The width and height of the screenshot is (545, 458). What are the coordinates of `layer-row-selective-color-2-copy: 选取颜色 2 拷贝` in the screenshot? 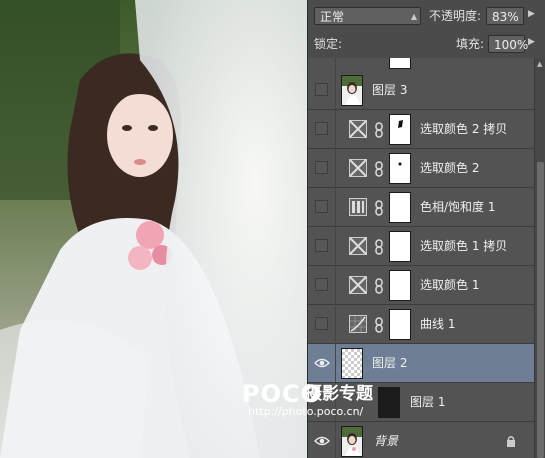 It's located at (421, 129).